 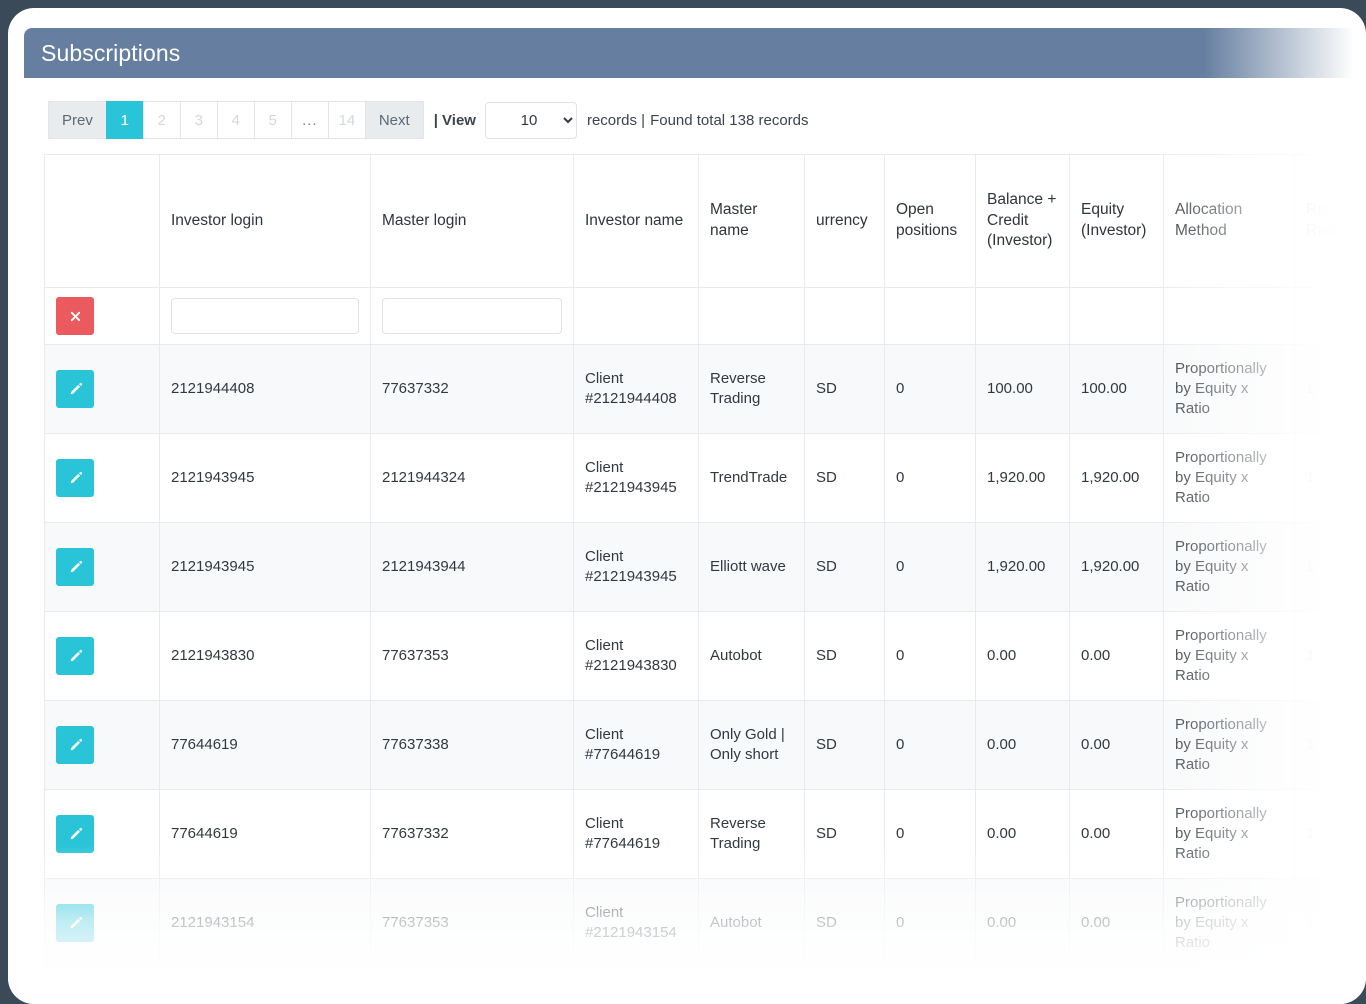 I want to click on pagination-button-prev: Prev, so click(x=77, y=120).